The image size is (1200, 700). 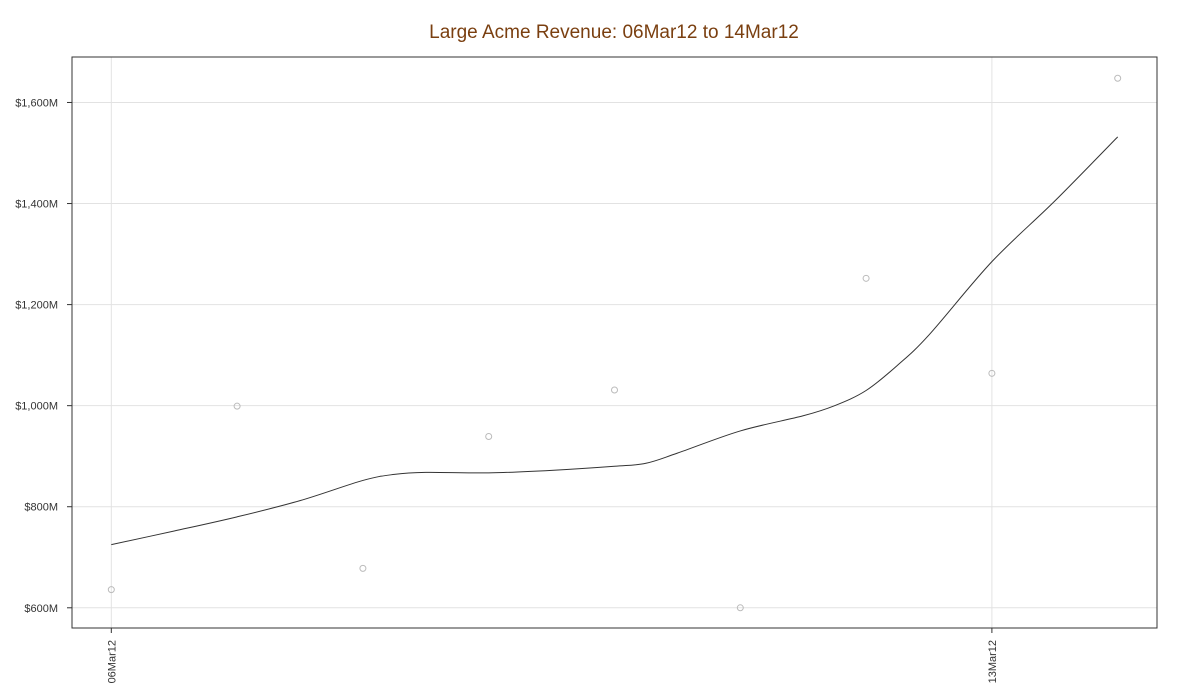 I want to click on chart-title: Large Acme Revenue: 06Mar12 to 14Mar12, so click(x=614, y=32).